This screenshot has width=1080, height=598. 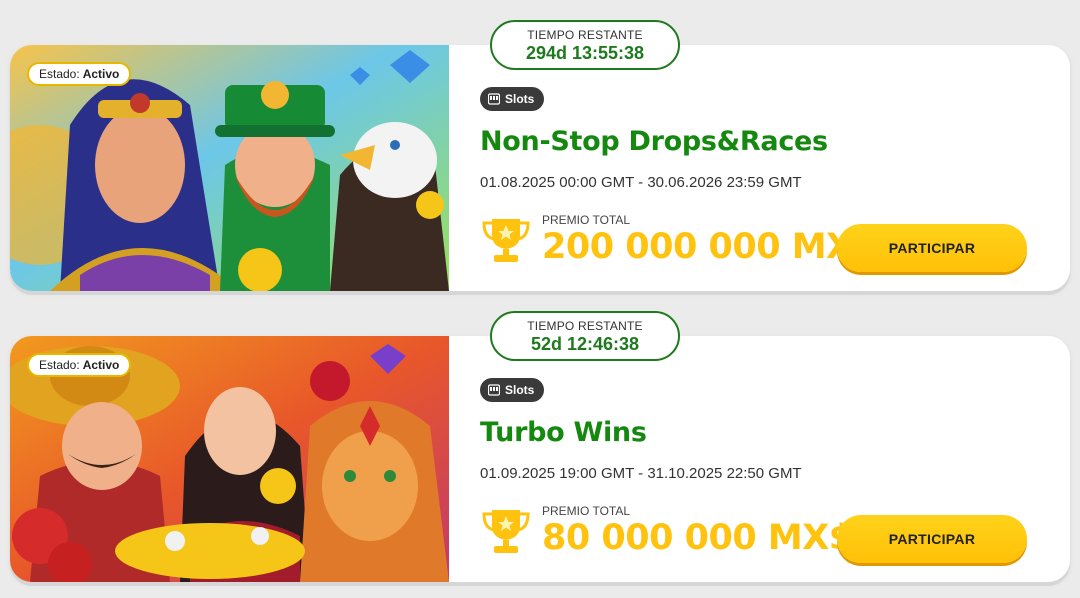 I want to click on tournament-title: Non-Stop Drops&Races, so click(x=654, y=141).